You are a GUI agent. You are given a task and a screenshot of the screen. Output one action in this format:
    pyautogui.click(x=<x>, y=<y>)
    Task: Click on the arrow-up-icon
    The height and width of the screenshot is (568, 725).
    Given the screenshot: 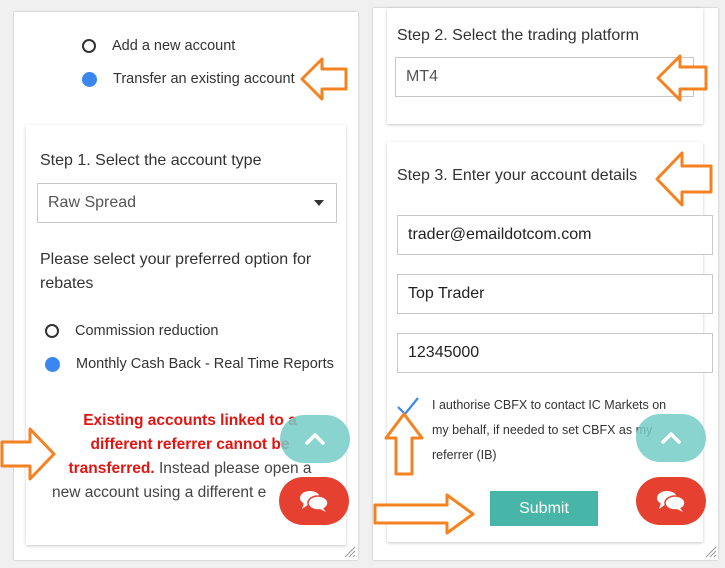 What is the action you would take?
    pyautogui.click(x=404, y=444)
    